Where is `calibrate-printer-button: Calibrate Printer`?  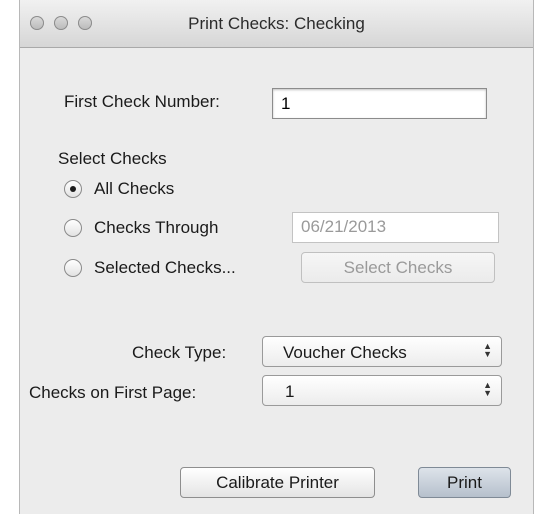 calibrate-printer-button: Calibrate Printer is located at coordinates (277, 482).